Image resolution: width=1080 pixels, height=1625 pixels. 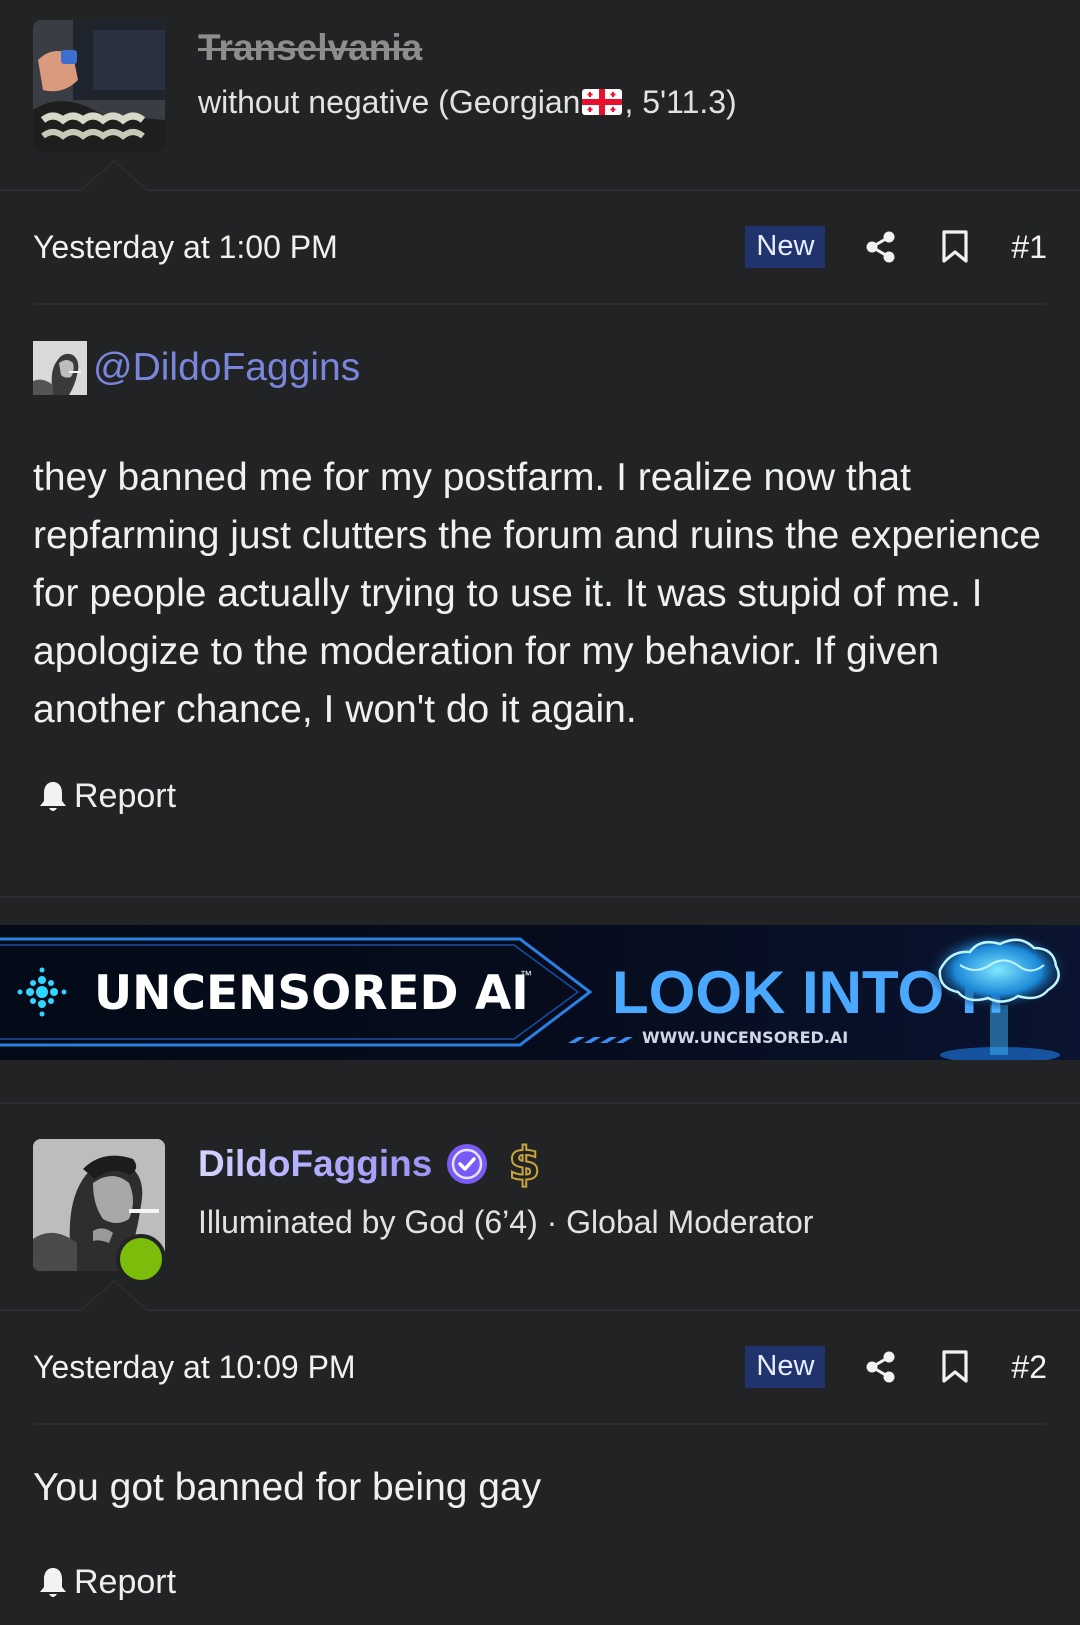 I want to click on post2-body: You got banned for being gay, so click(x=287, y=1487).